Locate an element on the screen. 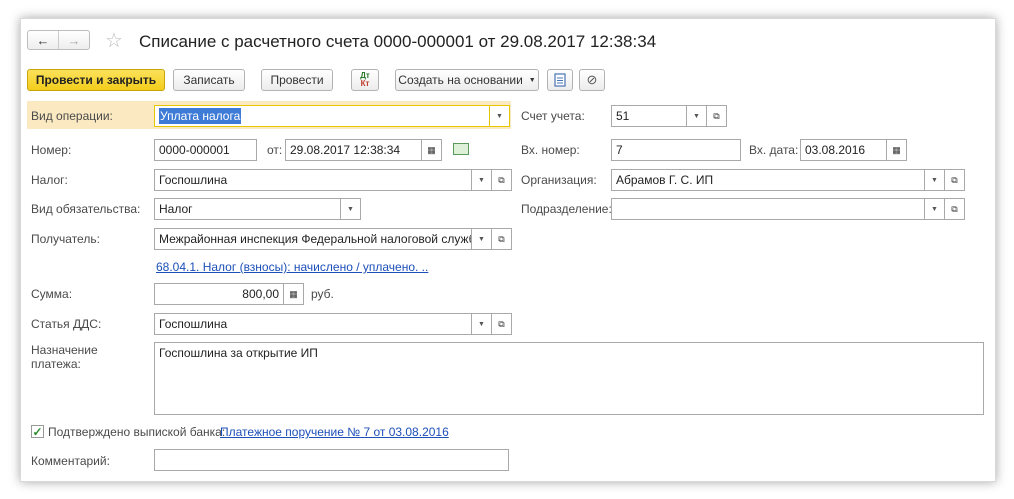 This screenshot has width=1014, height=499. tax-label: Налог: is located at coordinates (49, 180).